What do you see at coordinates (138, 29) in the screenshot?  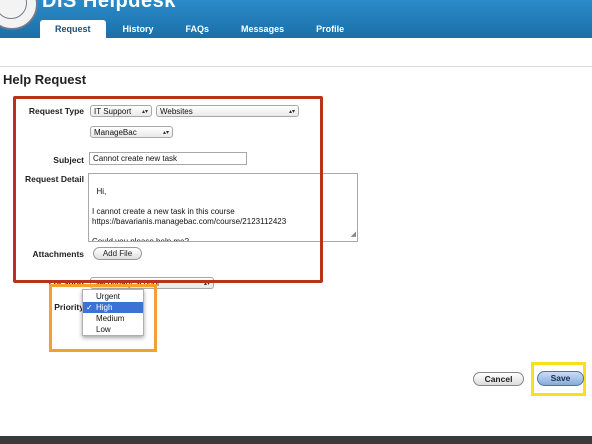 I see `tab-history: History` at bounding box center [138, 29].